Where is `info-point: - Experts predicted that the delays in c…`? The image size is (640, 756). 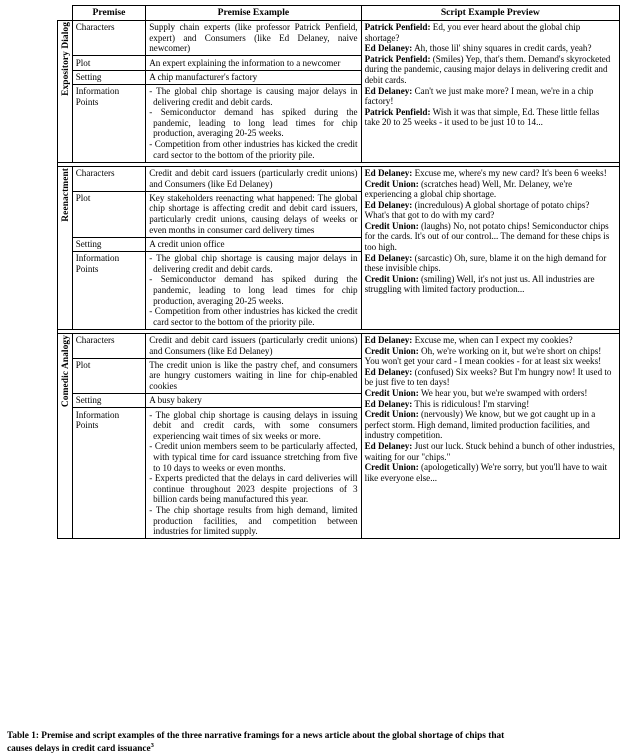 info-point: - Experts predicted that the delays in c… is located at coordinates (253, 489).